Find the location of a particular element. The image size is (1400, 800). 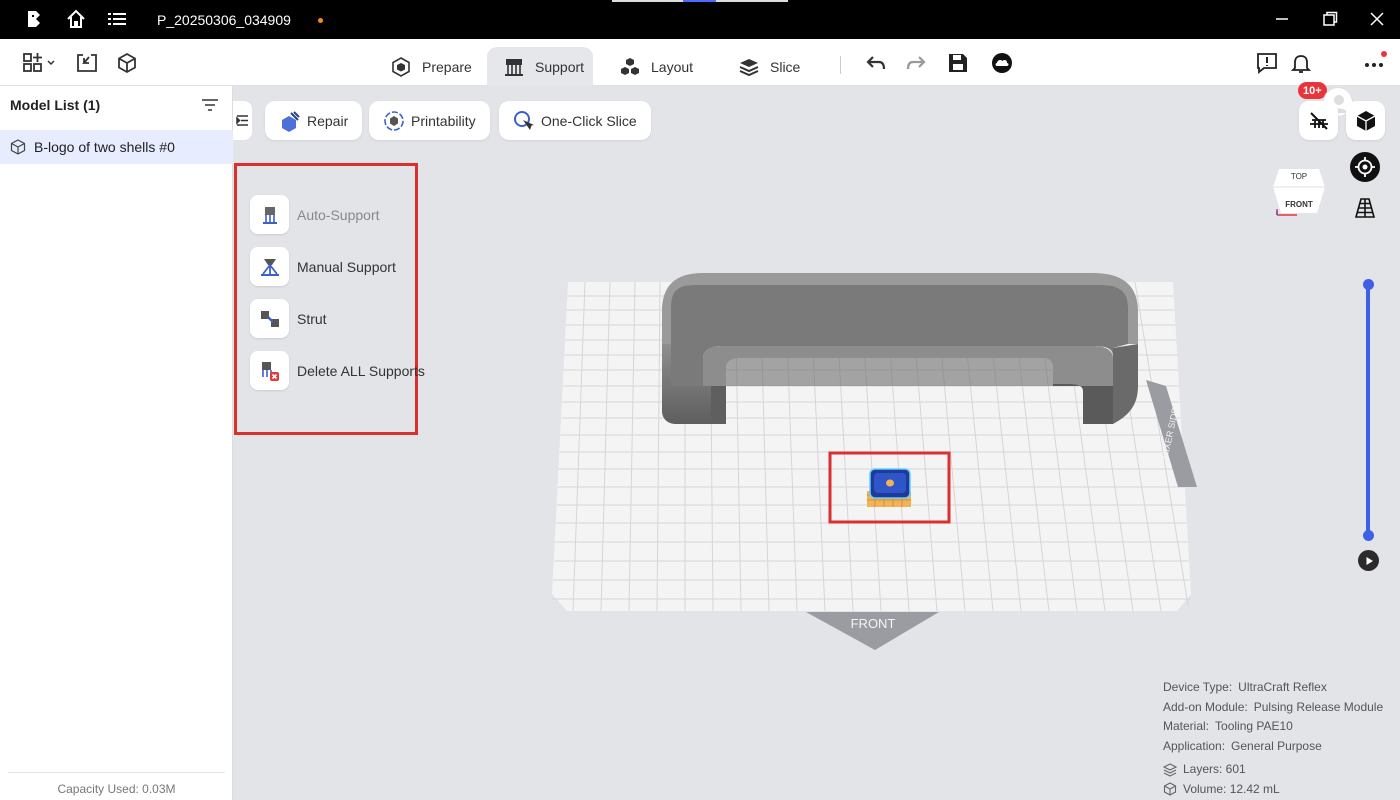

one-click-slice-icon is located at coordinates (524, 120).